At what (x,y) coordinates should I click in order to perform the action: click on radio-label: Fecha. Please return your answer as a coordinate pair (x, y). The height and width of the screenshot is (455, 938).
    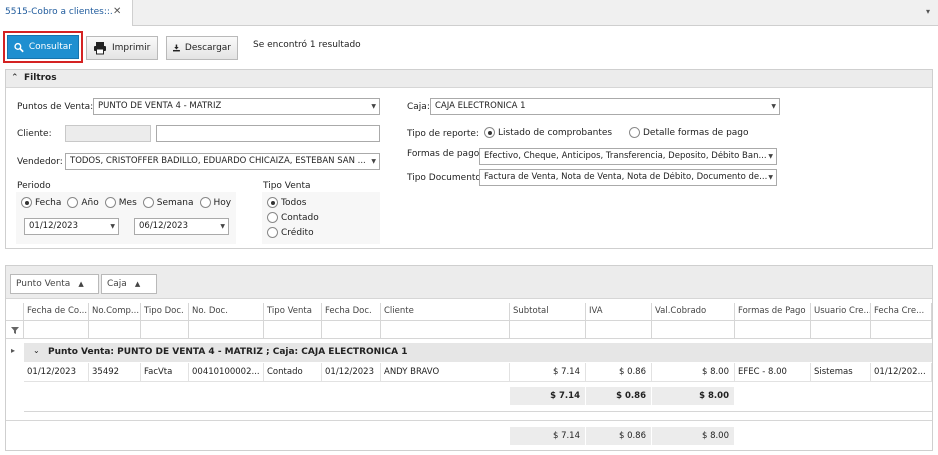
    Looking at the image, I should click on (48, 202).